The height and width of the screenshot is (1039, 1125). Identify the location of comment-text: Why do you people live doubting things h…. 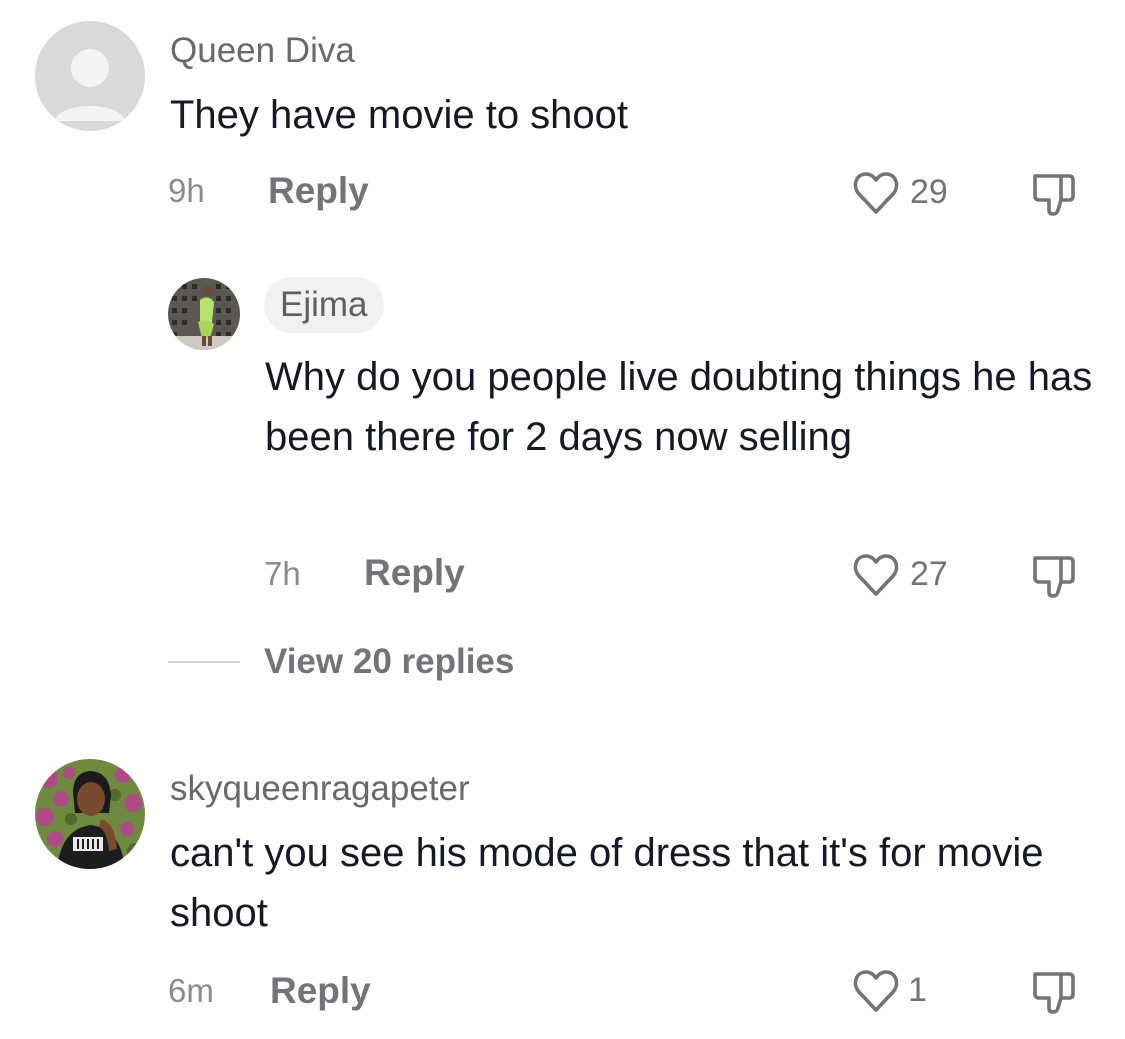
(679, 407).